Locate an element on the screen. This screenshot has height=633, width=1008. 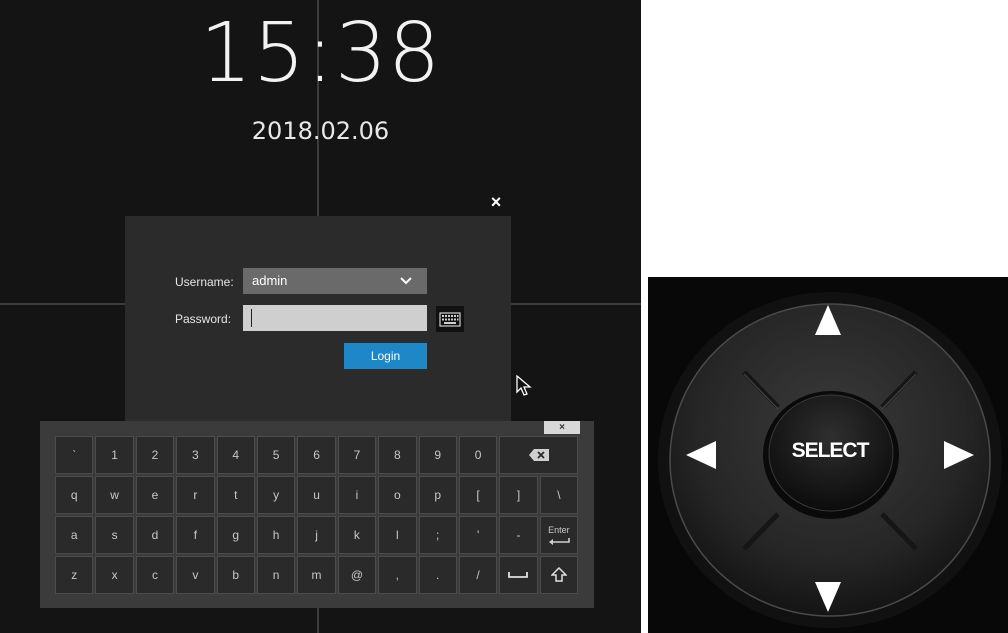
login-dialog: Username: admin Password: Login is located at coordinates (318, 321).